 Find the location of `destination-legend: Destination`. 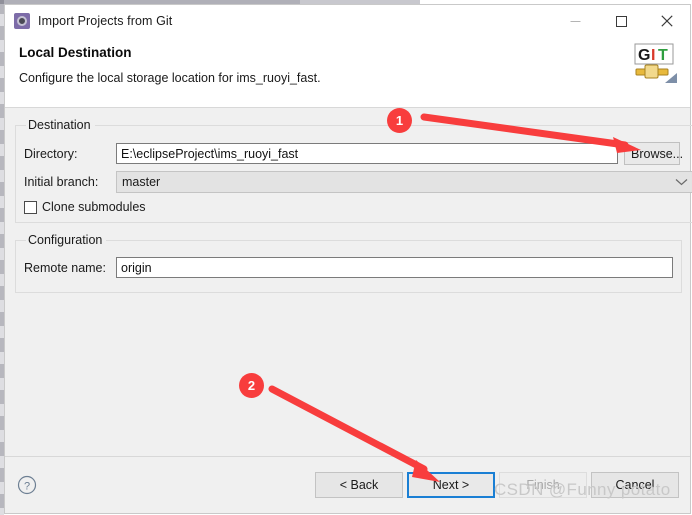

destination-legend: Destination is located at coordinates (59, 125).